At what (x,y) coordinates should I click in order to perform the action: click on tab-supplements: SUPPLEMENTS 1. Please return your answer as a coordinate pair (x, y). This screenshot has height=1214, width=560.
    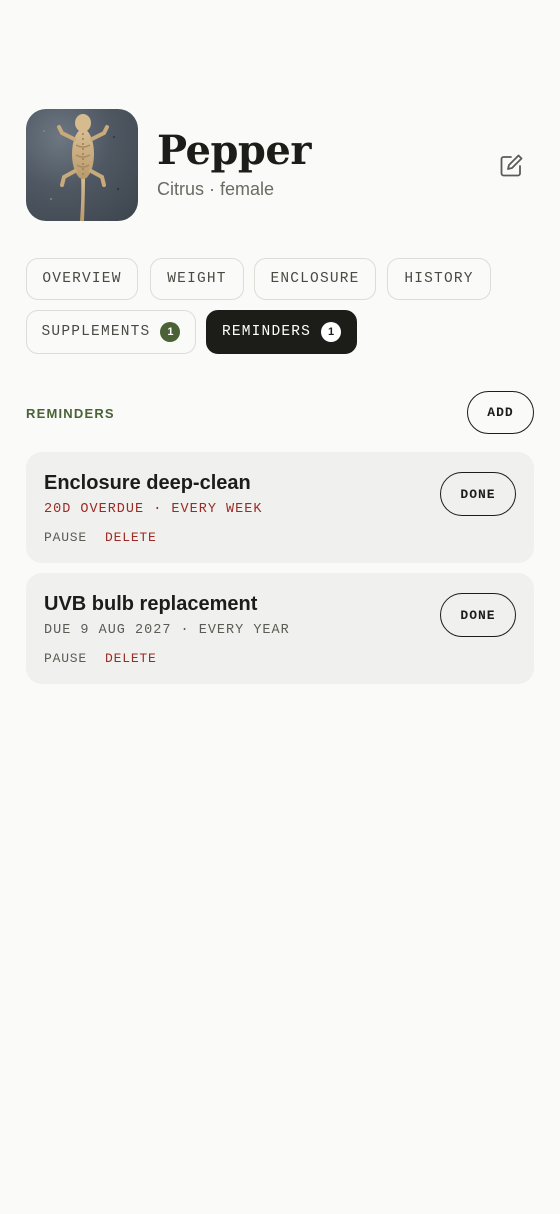
    Looking at the image, I should click on (111, 332).